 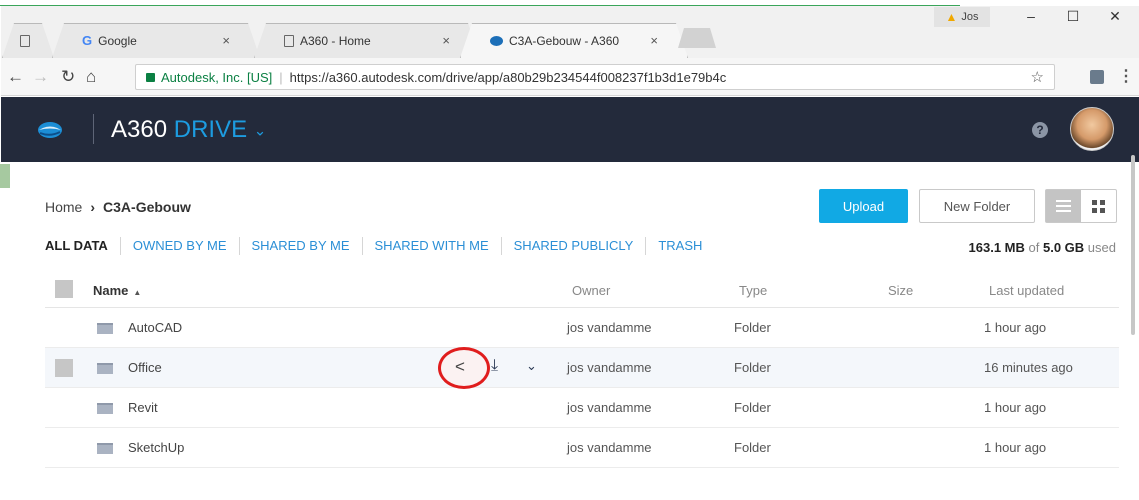 I want to click on tab-label: Google, so click(x=117, y=40).